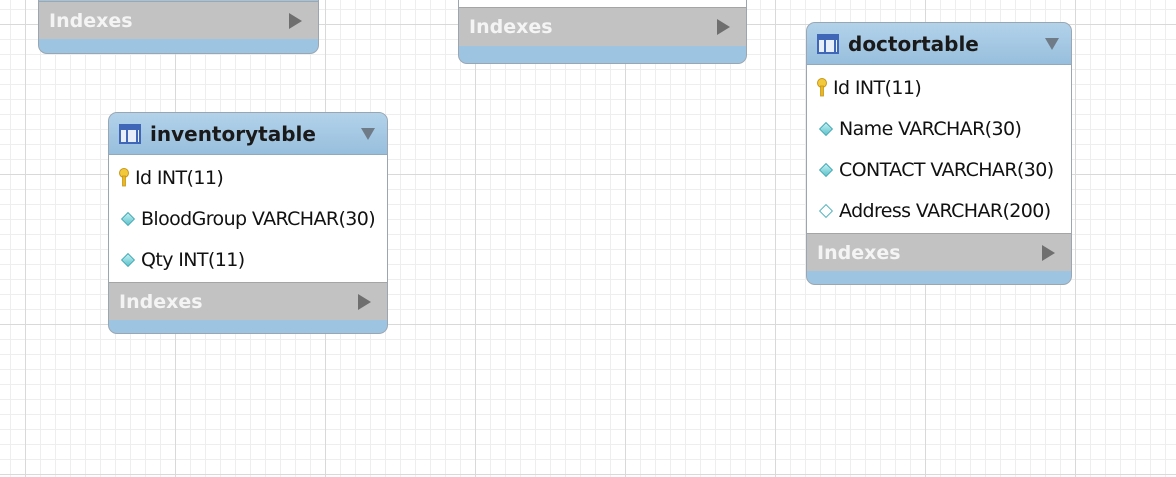 The image size is (1176, 477). What do you see at coordinates (248, 259) in the screenshot?
I see `column-row: Qty INT(11)` at bounding box center [248, 259].